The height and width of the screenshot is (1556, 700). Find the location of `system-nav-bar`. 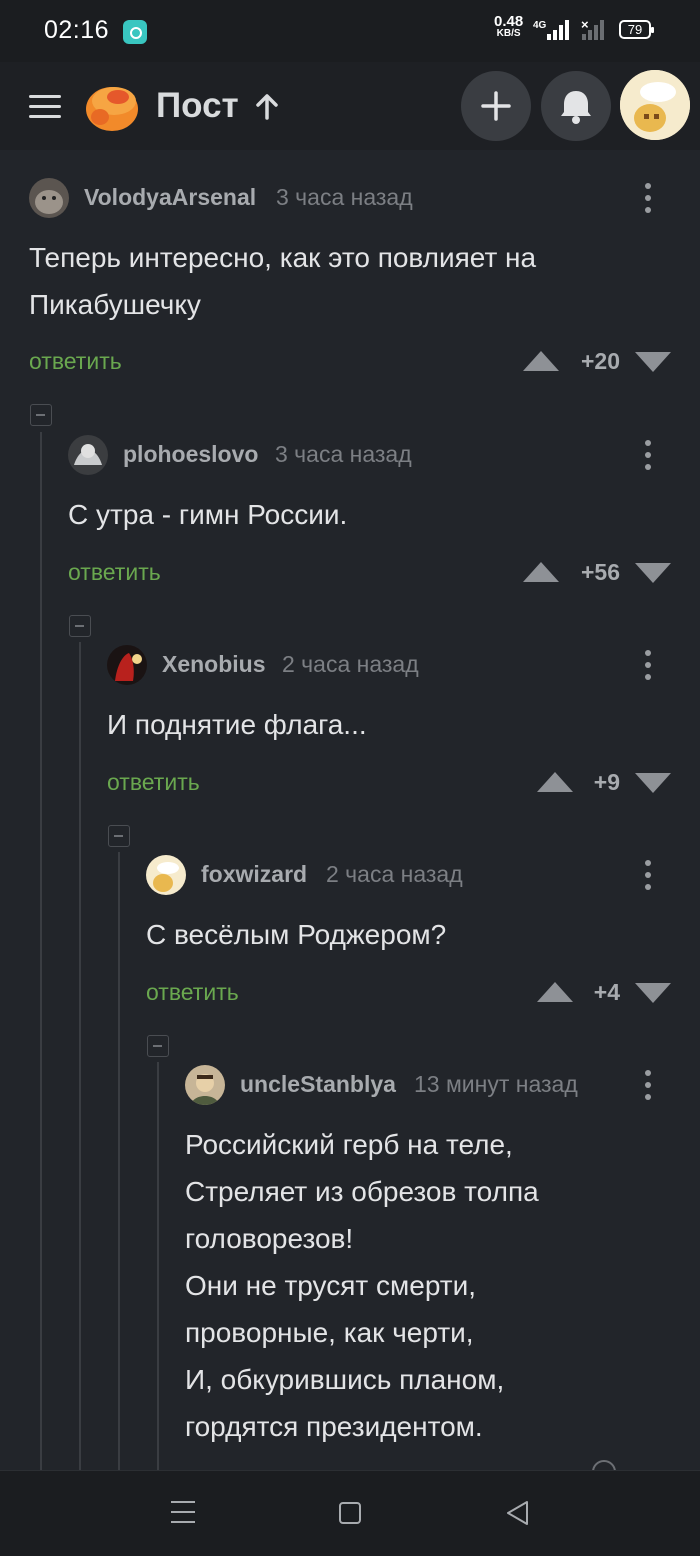

system-nav-bar is located at coordinates (350, 1513).